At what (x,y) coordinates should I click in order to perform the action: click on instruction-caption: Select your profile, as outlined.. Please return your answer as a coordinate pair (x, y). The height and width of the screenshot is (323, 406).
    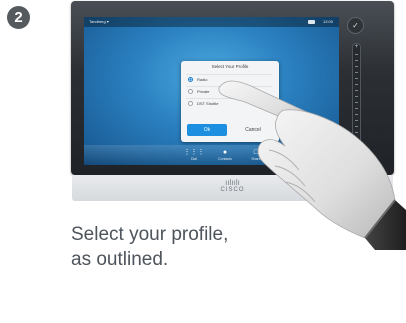
    Looking at the image, I should click on (201, 247).